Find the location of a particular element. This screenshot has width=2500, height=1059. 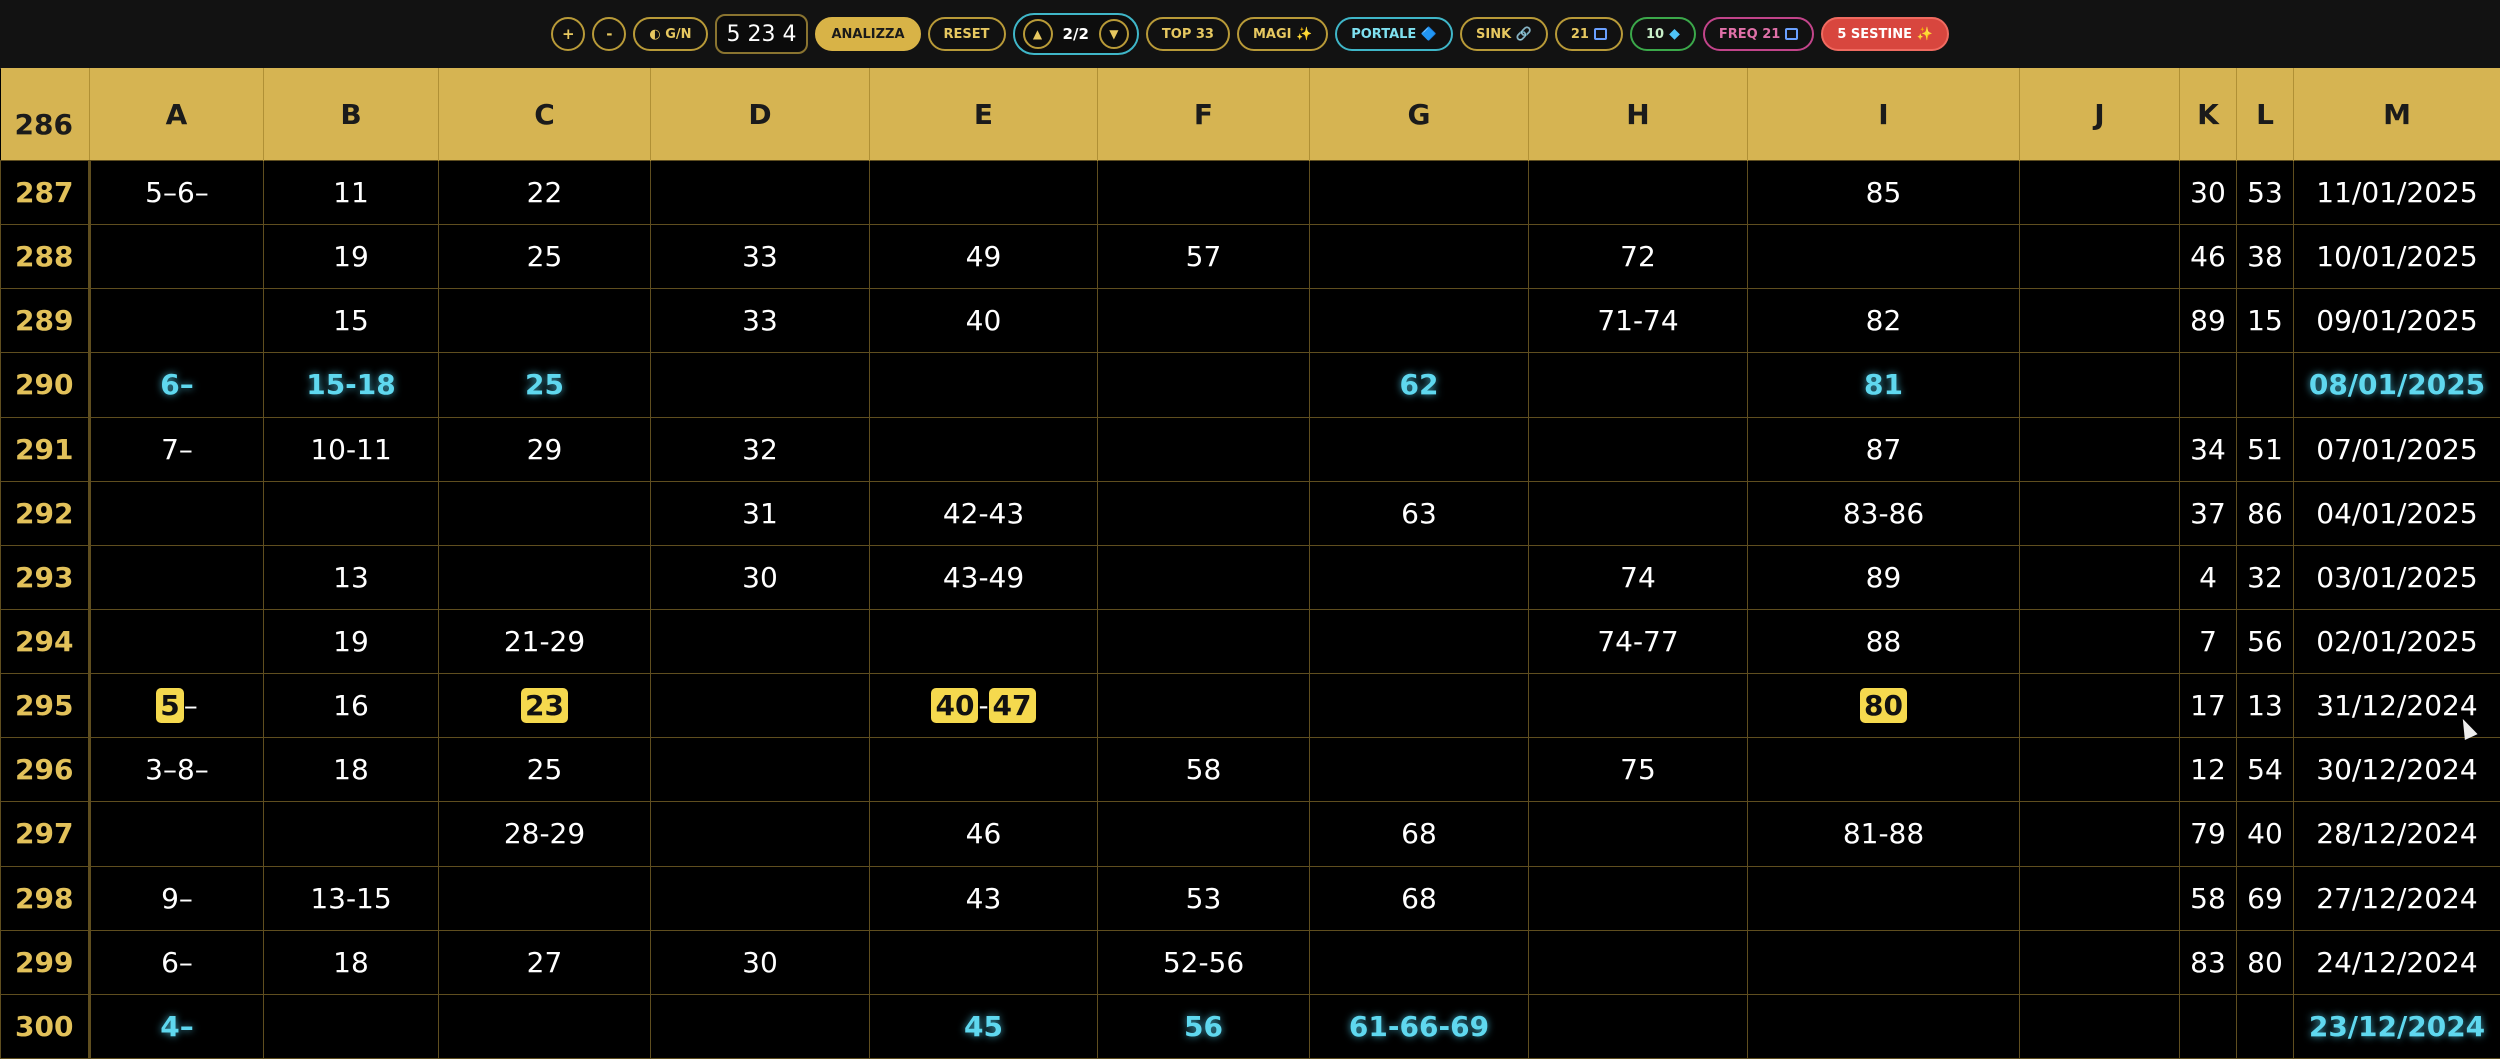

column-header-i: I is located at coordinates (1883, 114).